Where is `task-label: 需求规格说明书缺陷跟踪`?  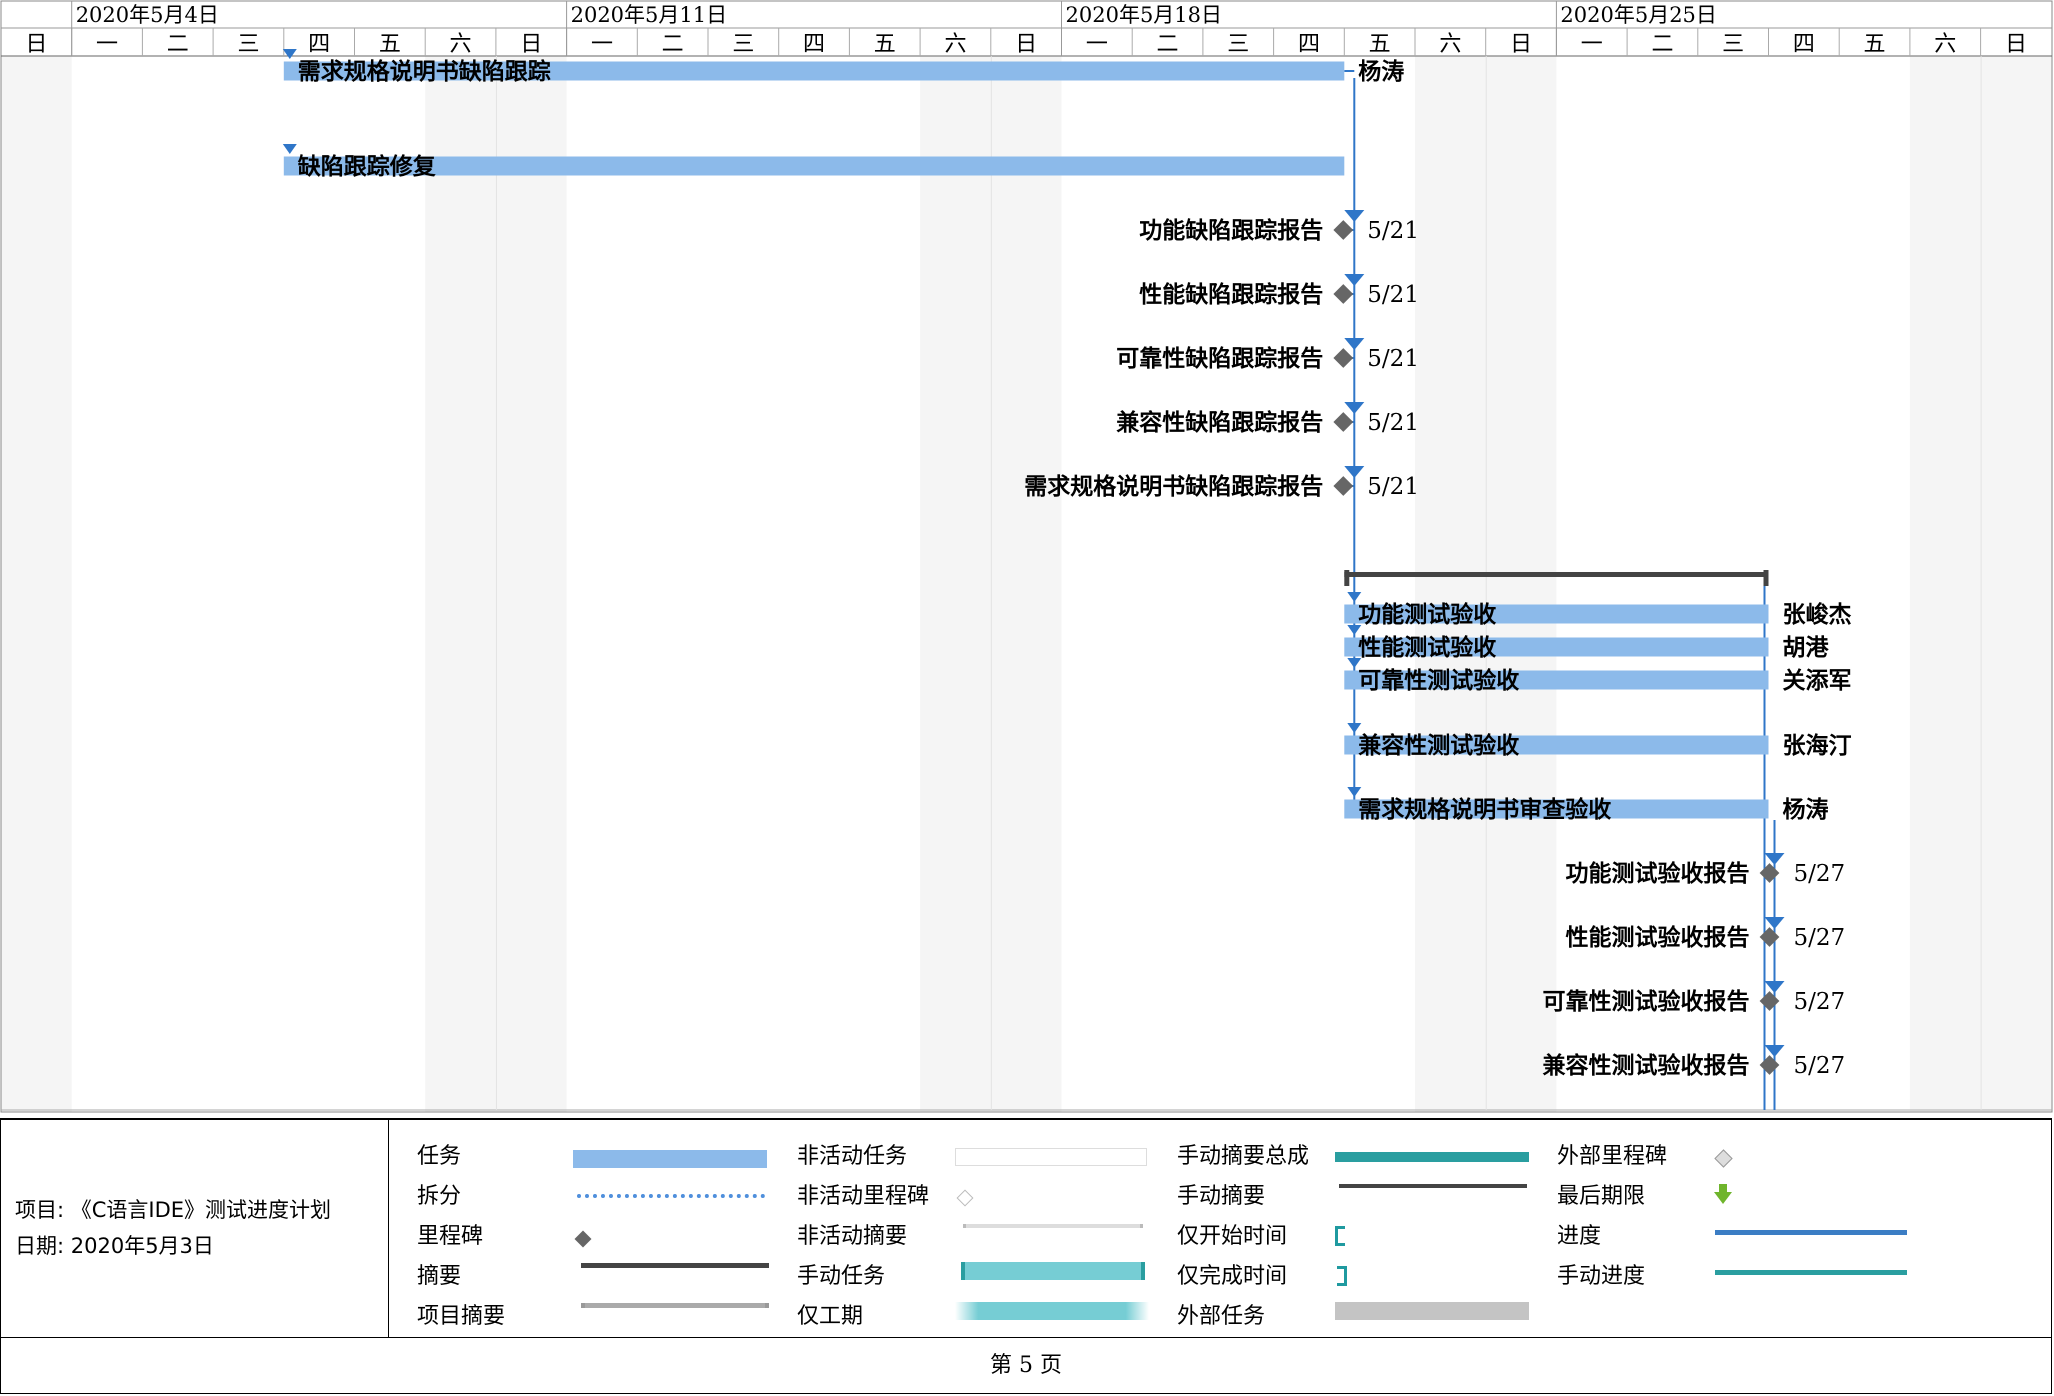 task-label: 需求规格说明书缺陷跟踪 is located at coordinates (424, 71).